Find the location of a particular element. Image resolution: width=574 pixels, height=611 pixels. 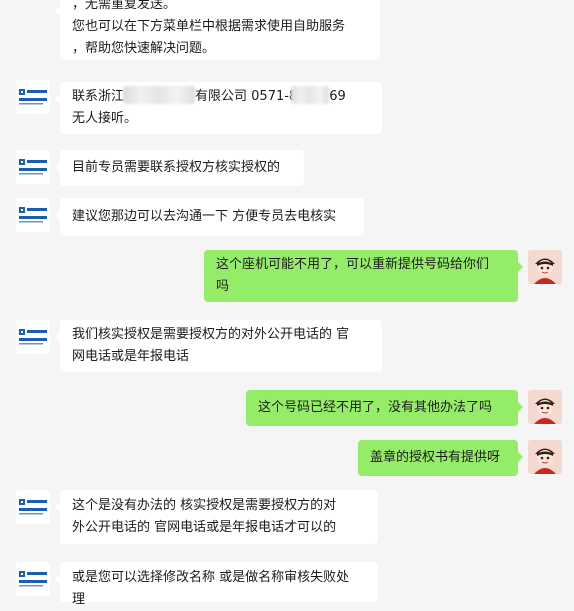

message-text: 或是您可以选择修改名称 或是做名称审核失败处 is located at coordinates (211, 577).